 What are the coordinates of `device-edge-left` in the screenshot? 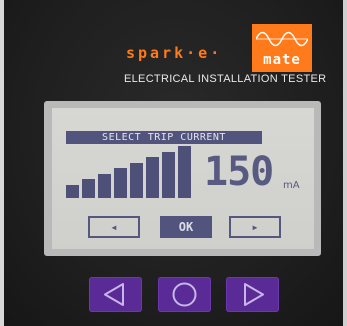 It's located at (2, 163).